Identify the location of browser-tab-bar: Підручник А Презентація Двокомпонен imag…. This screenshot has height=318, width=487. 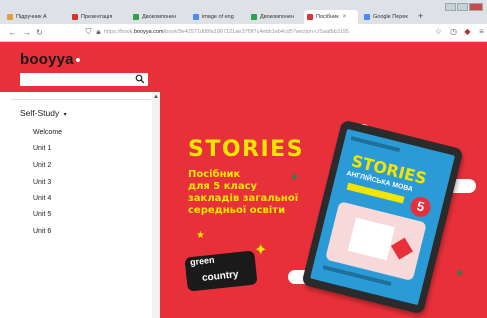
(243, 12).